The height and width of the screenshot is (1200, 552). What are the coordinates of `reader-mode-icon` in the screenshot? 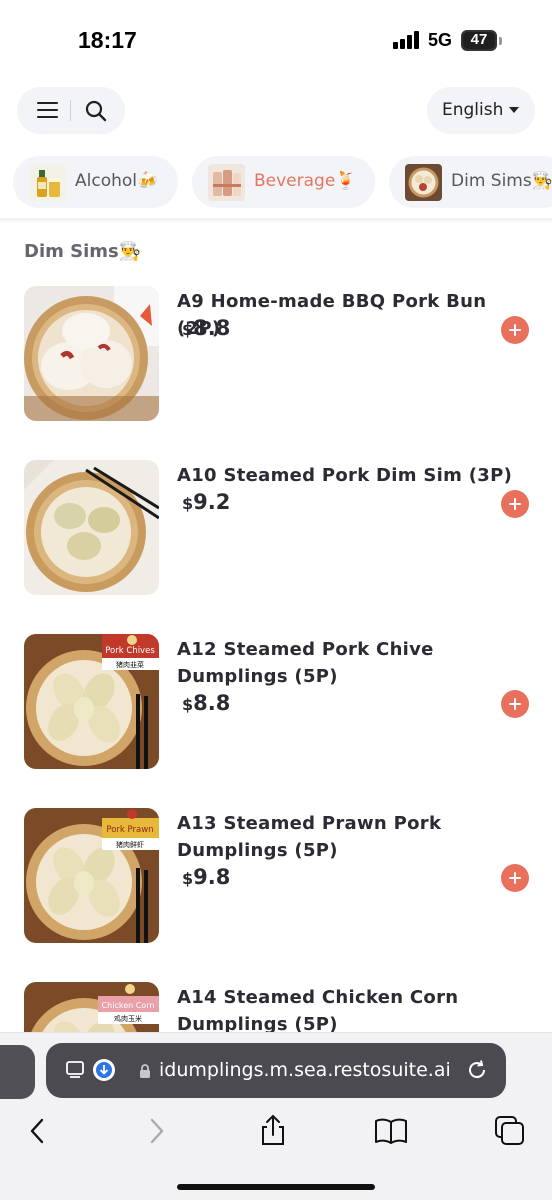 It's located at (76, 1070).